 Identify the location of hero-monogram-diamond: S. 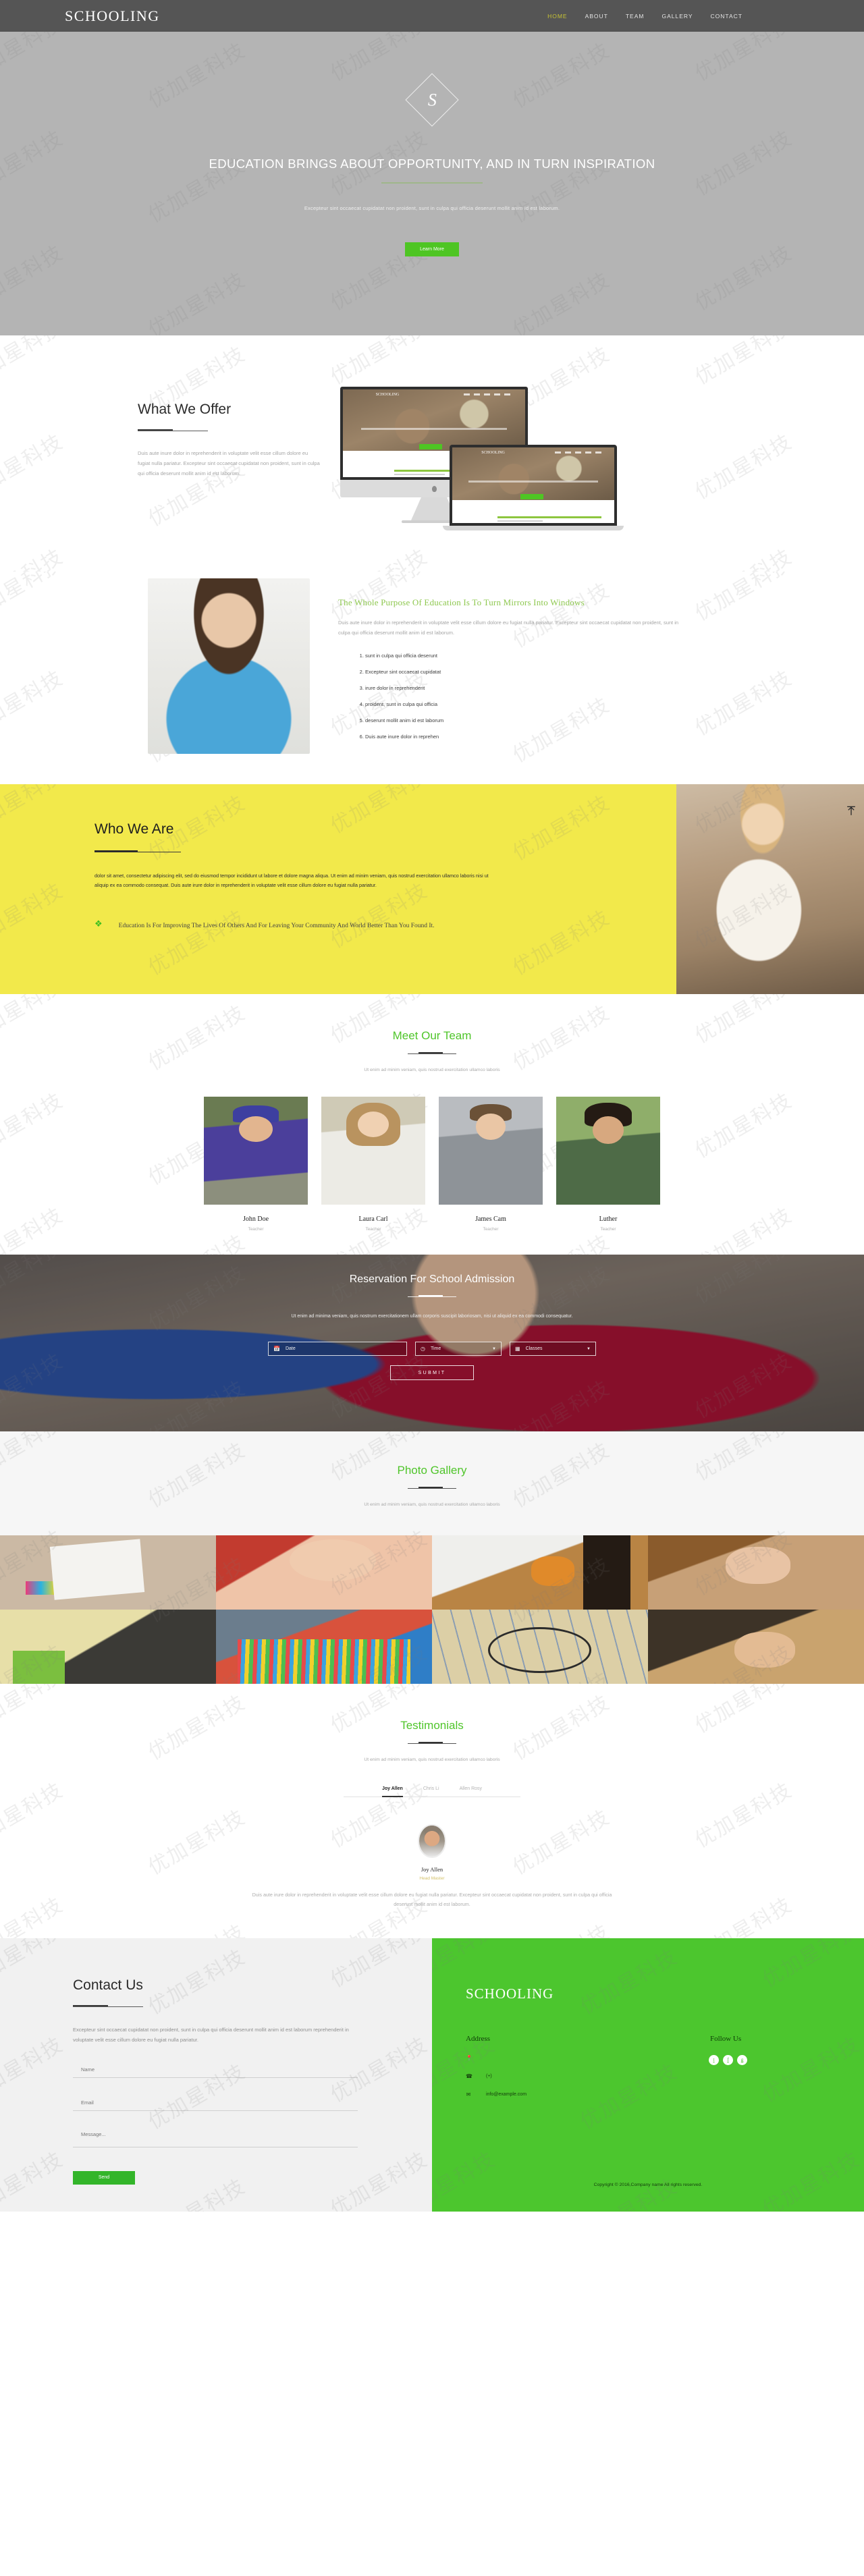
(432, 100).